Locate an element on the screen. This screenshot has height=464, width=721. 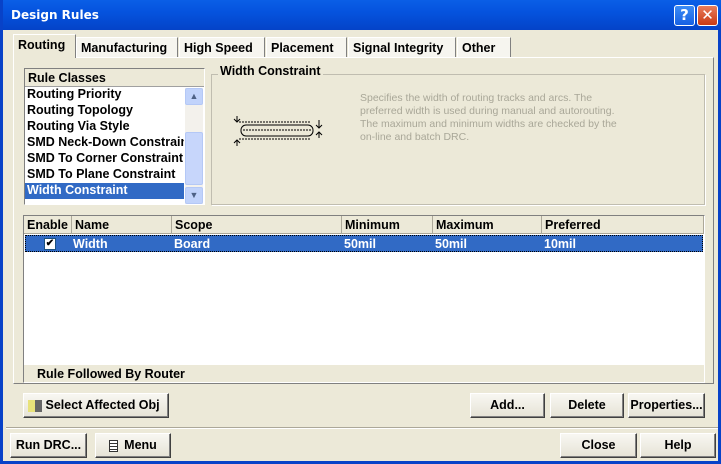
list-item: SMD Neck-Down Constraint is located at coordinates (104, 143).